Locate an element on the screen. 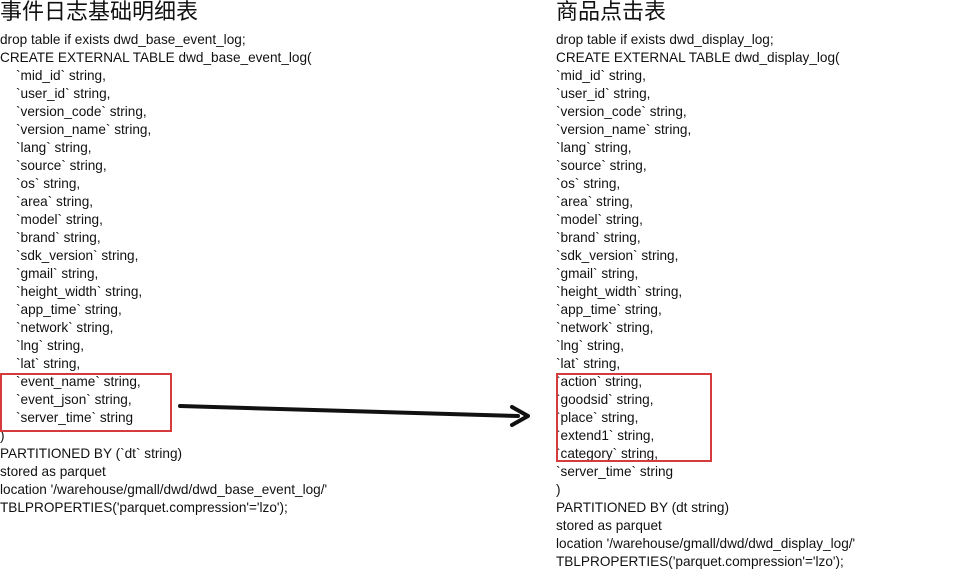  left-code-line: `gmail` string, is located at coordinates (57, 273).